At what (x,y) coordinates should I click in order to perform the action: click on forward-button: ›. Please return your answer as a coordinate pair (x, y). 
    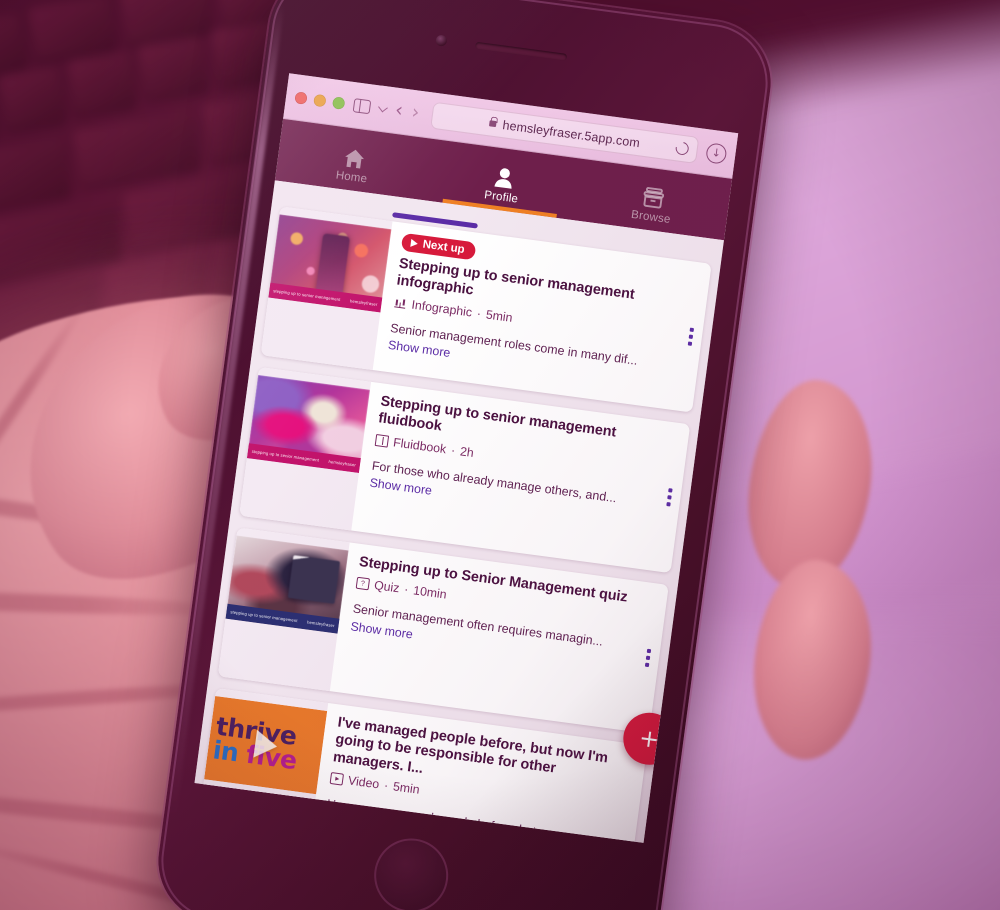
    Looking at the image, I should click on (415, 112).